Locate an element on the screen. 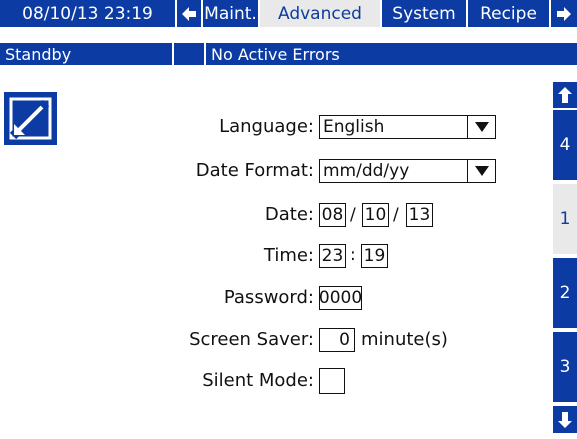 The image size is (577, 439). side-page-4: 4 is located at coordinates (565, 145).